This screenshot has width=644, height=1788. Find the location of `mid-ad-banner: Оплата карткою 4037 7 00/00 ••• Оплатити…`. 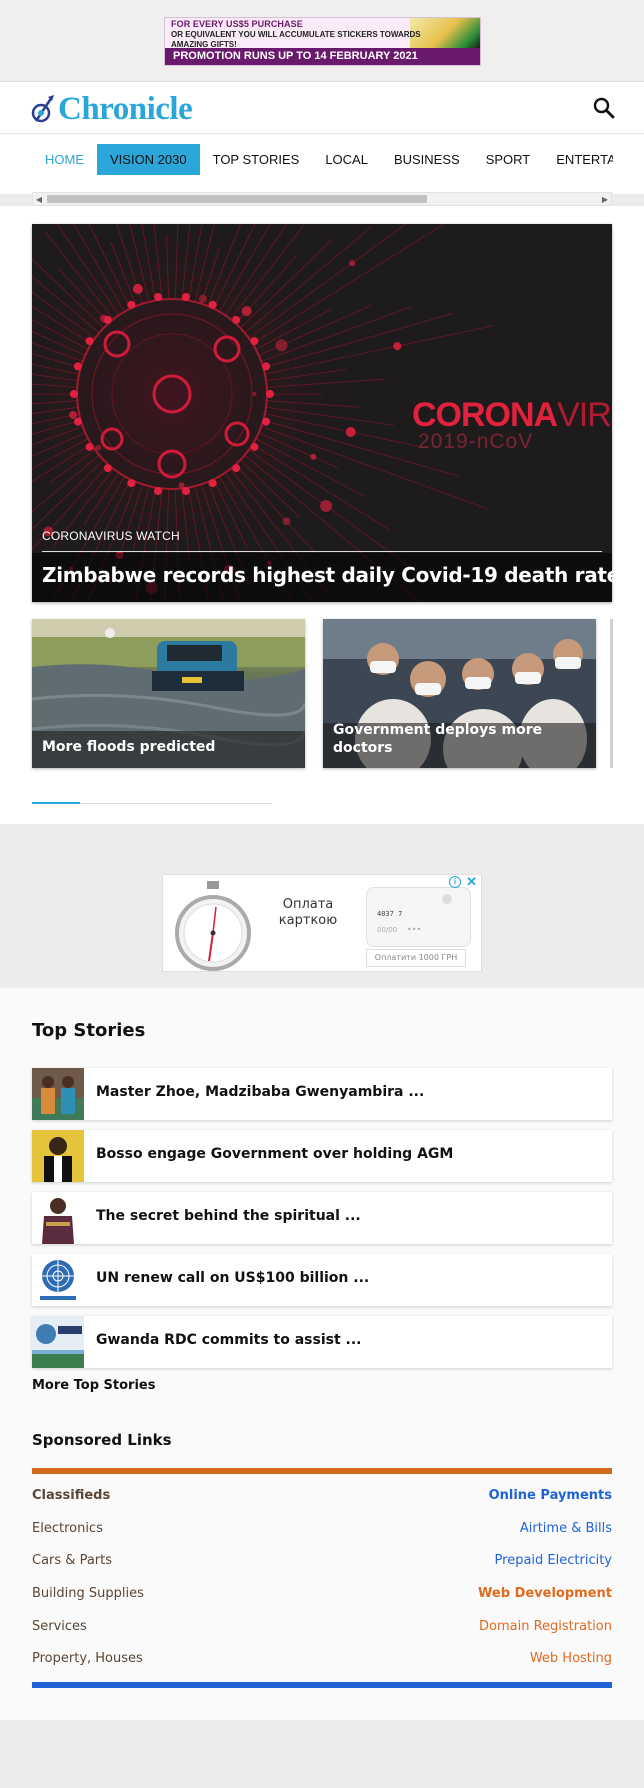

mid-ad-banner: Оплата карткою 4037 7 00/00 ••• Оплатити… is located at coordinates (322, 923).